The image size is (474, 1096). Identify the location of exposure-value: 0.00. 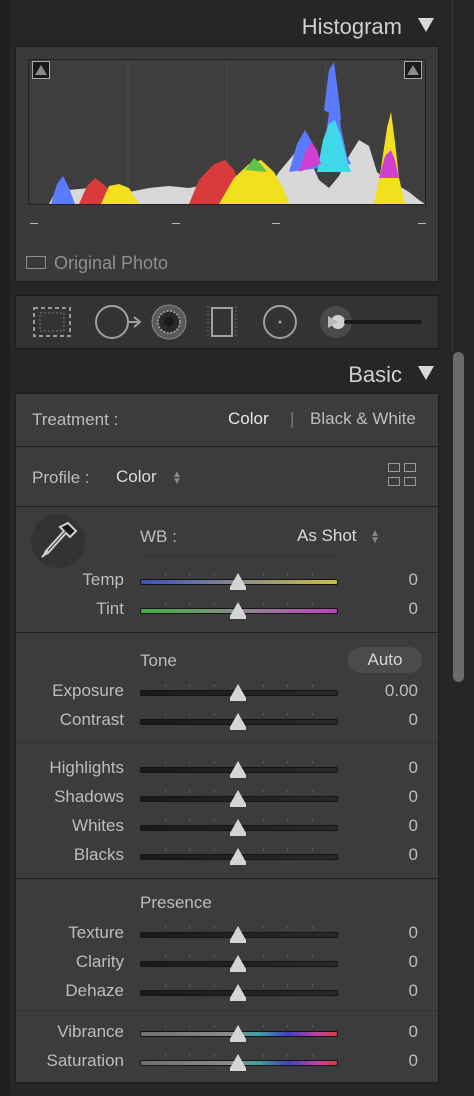
(388, 691).